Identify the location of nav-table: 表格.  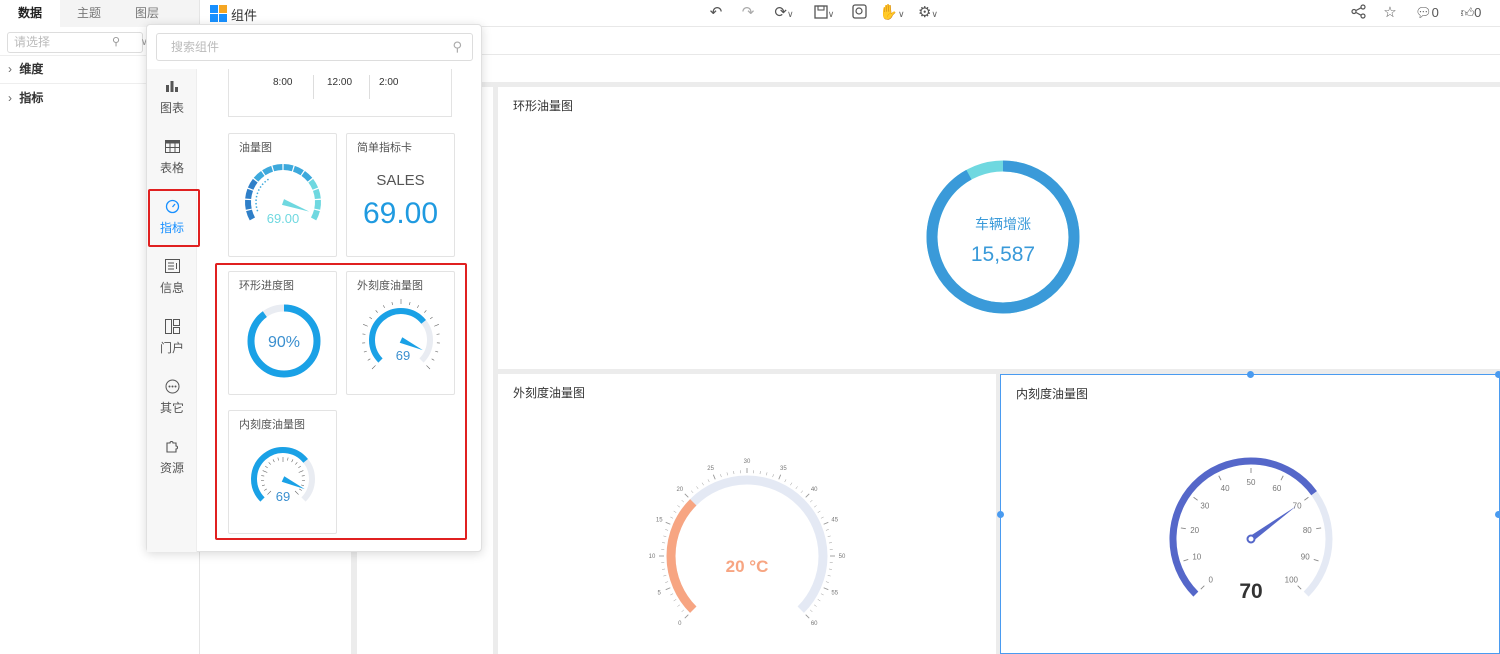
(172, 158).